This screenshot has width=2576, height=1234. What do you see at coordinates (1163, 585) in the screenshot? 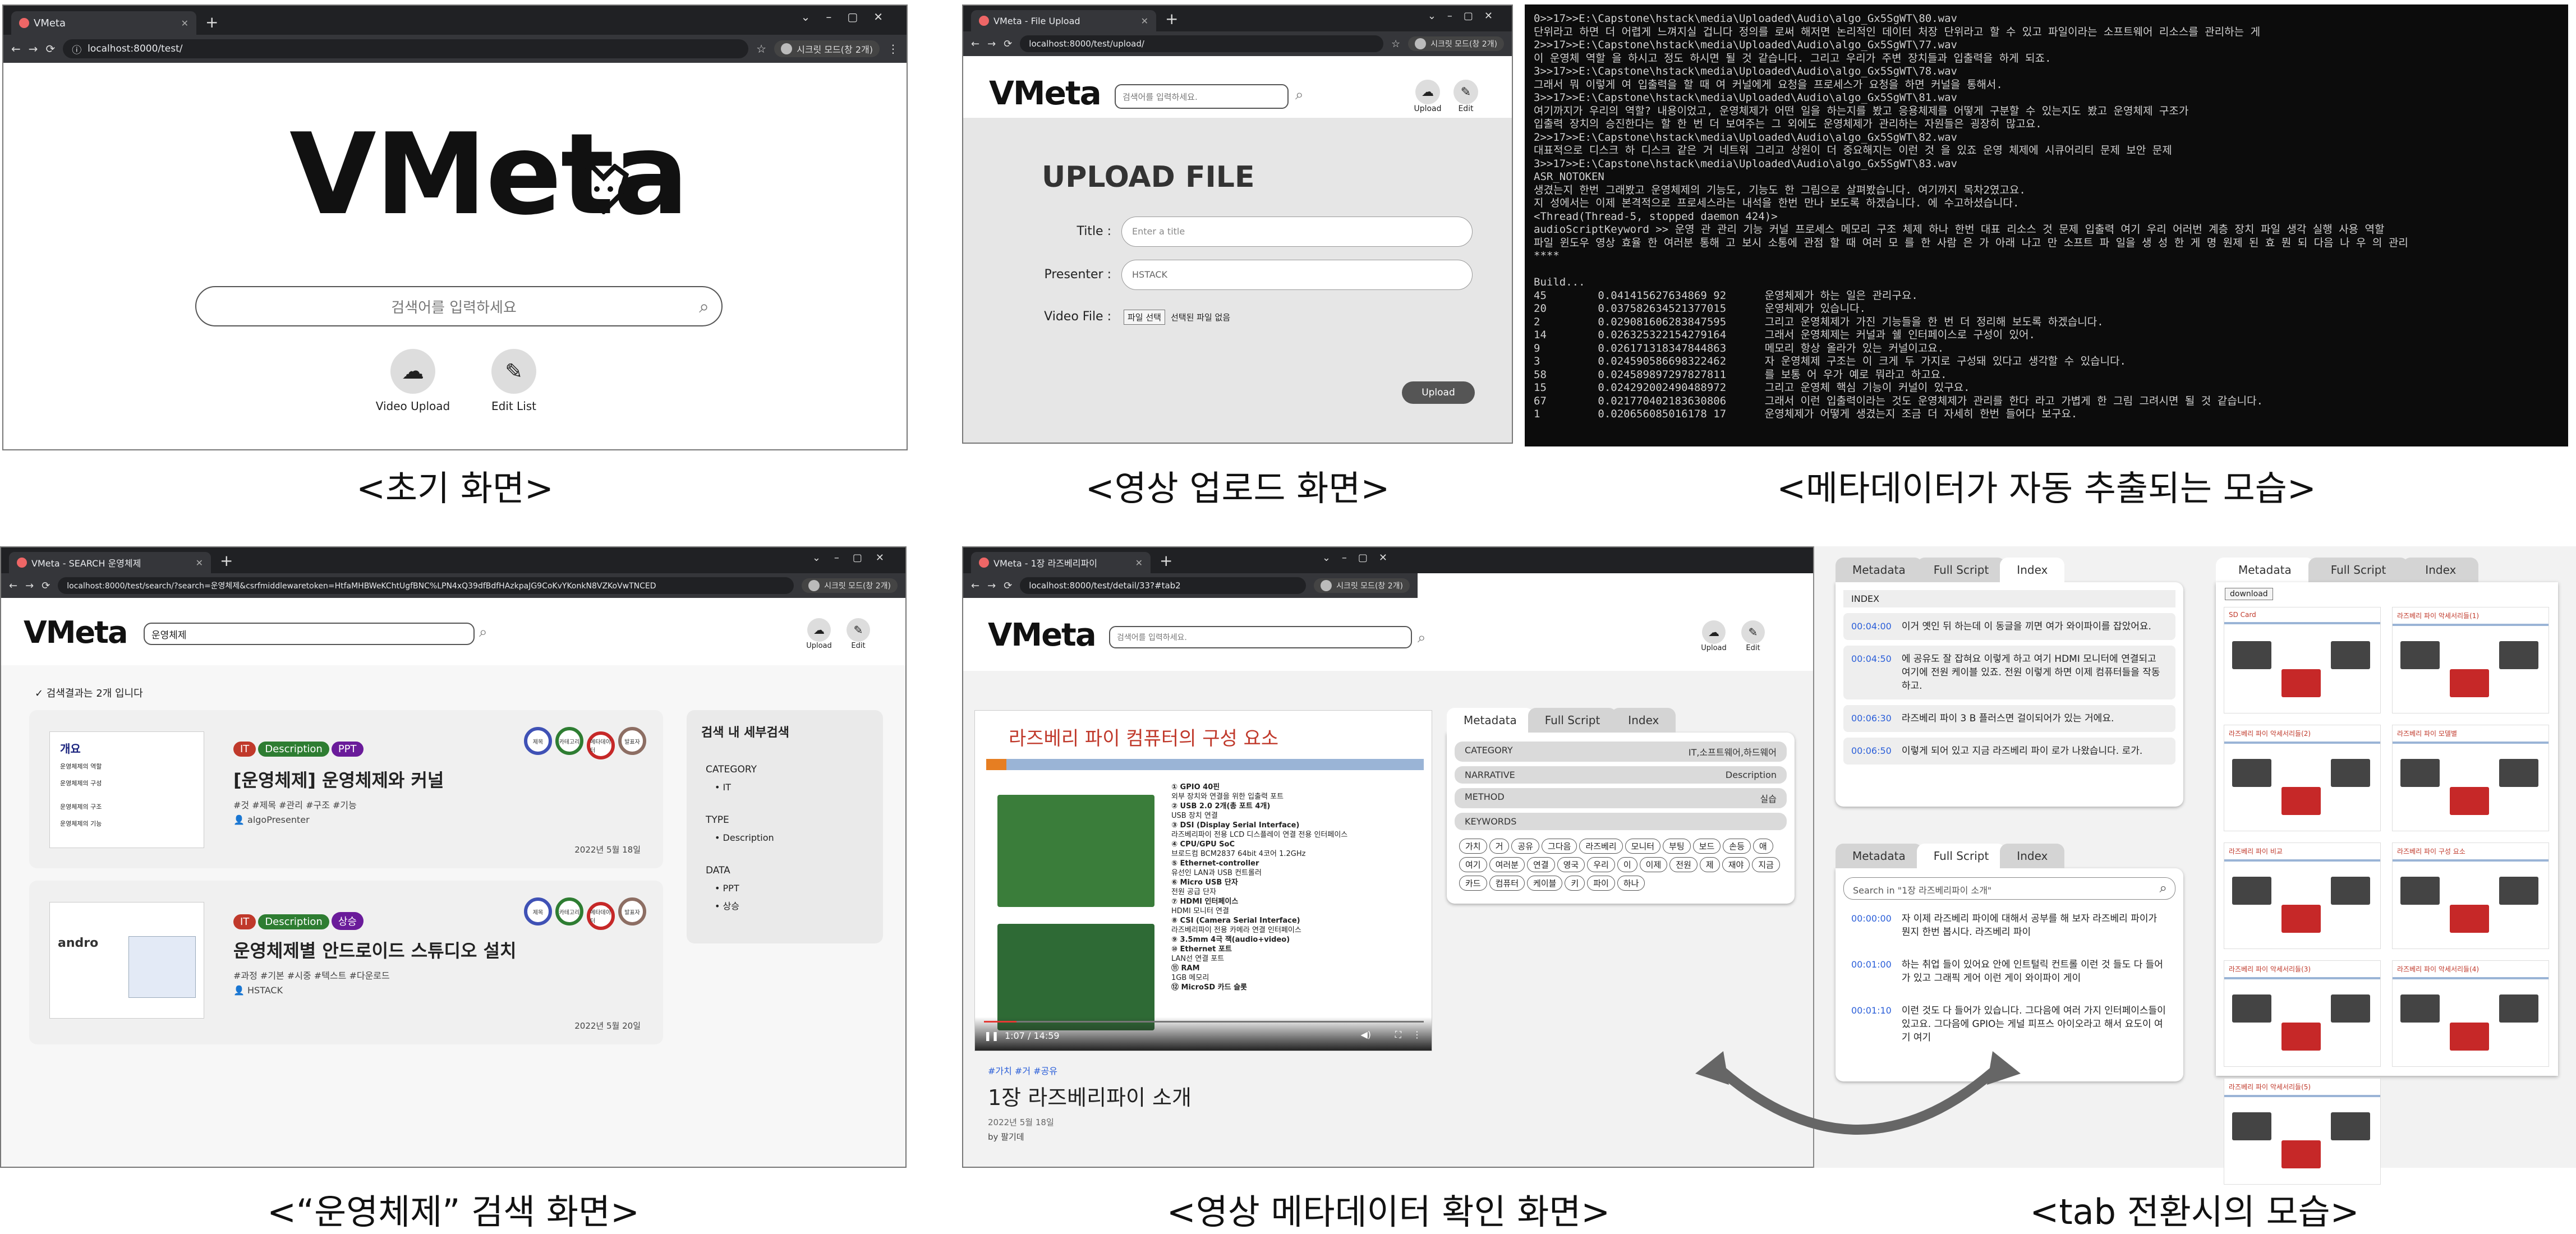
I see `url-field: localhost:8000/test/detail/33?#tab2` at bounding box center [1163, 585].